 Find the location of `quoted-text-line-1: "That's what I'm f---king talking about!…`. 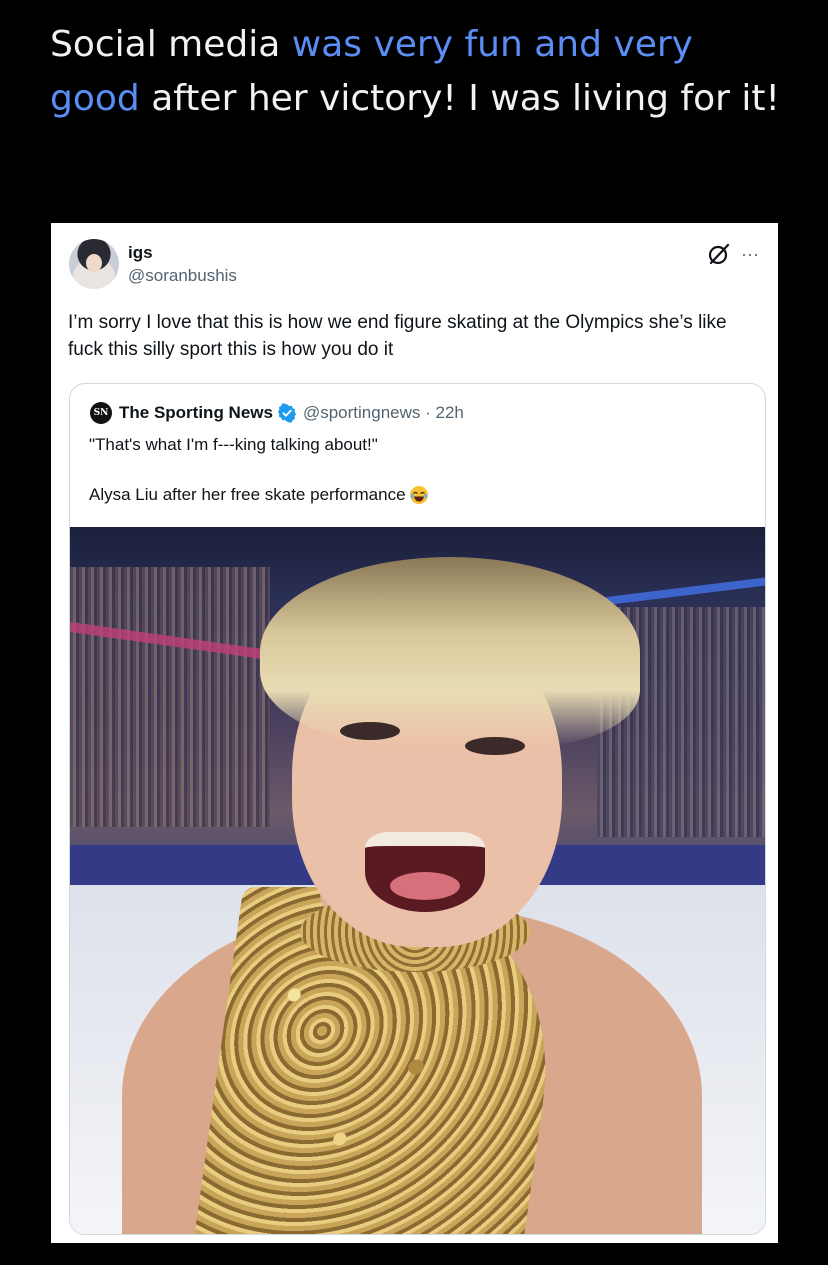

quoted-text-line-1: "That's what I'm f---king talking about!… is located at coordinates (233, 444).